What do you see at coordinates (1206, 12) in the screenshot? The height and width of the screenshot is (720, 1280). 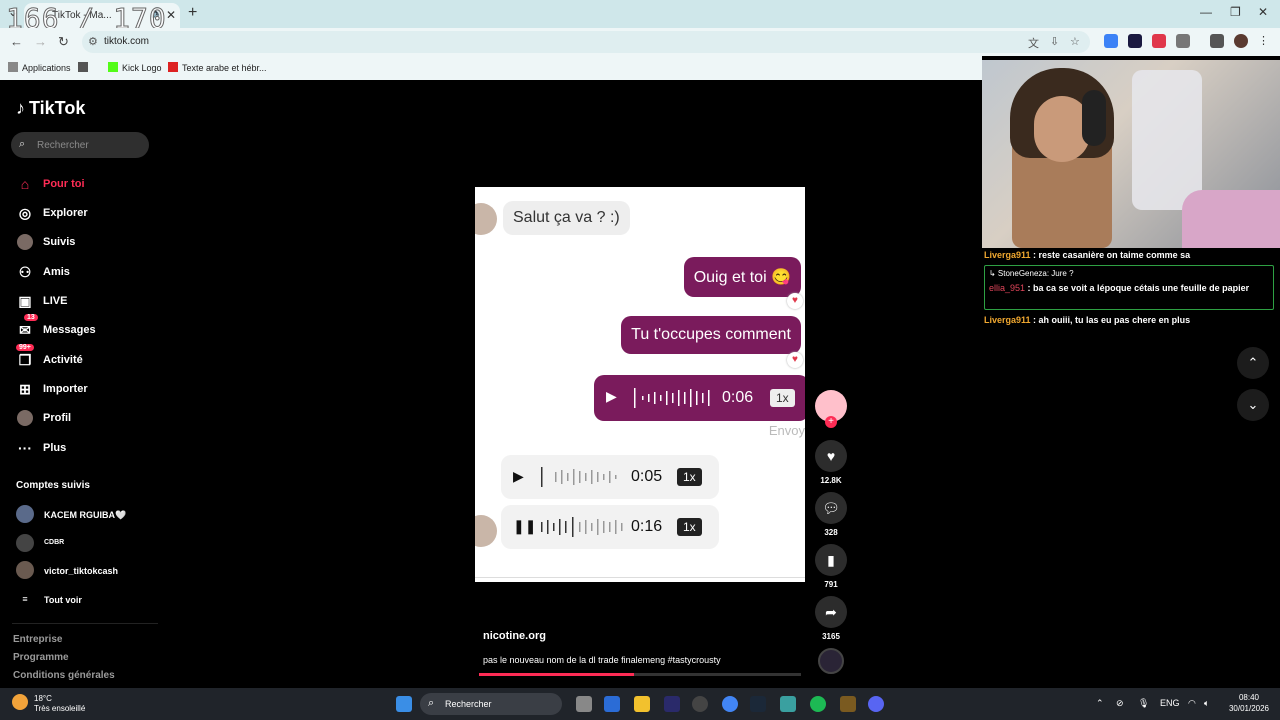 I see `minimize-button: —` at bounding box center [1206, 12].